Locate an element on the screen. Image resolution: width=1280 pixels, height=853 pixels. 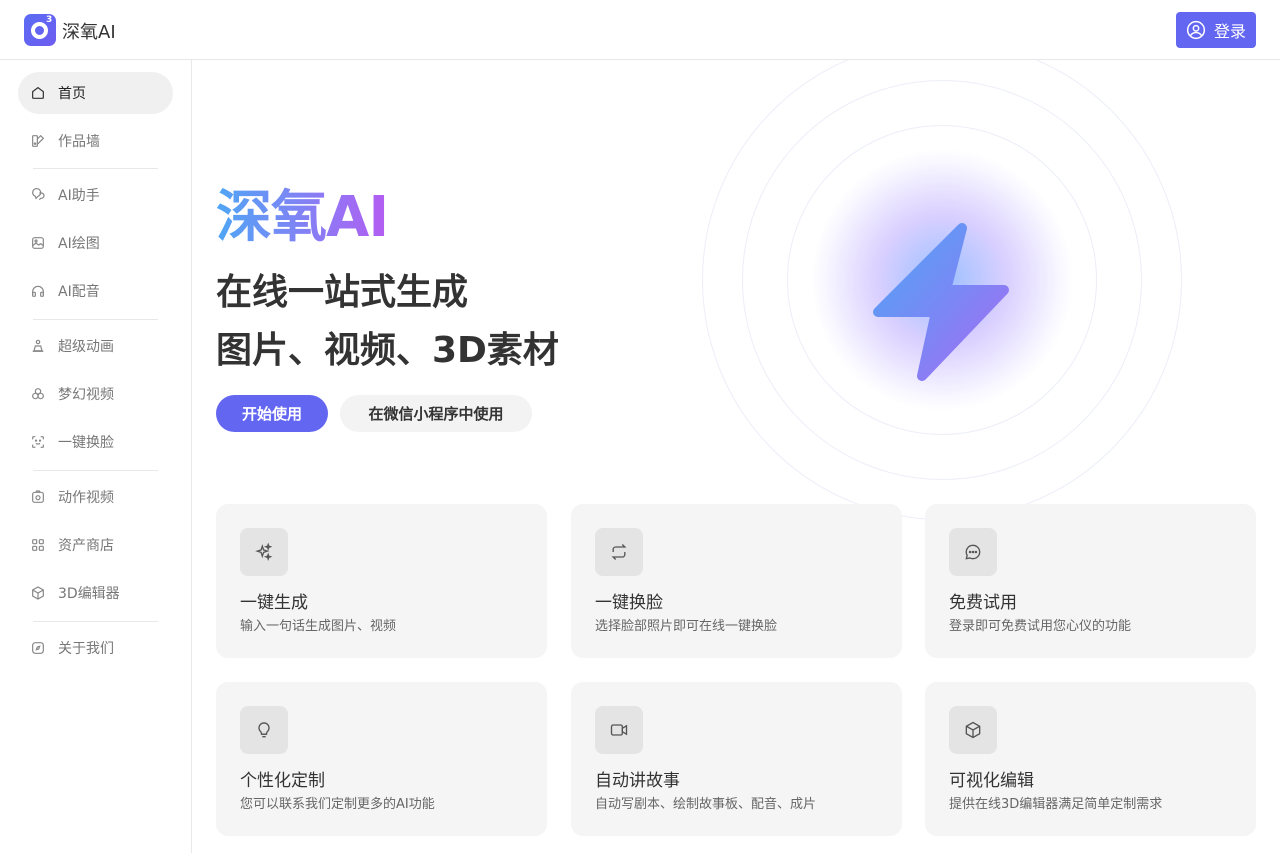
sidebar-item-gallery: 作品墙 is located at coordinates (95, 141).